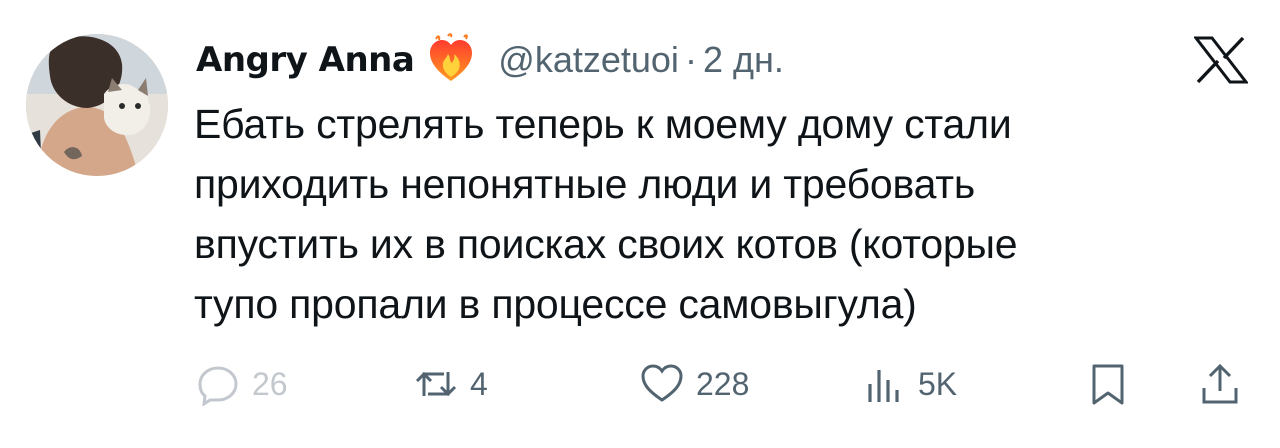 This screenshot has height=448, width=1280. I want to click on tweet-header: Angry Anna @katzetuoi · 2 дн., so click(490, 60).